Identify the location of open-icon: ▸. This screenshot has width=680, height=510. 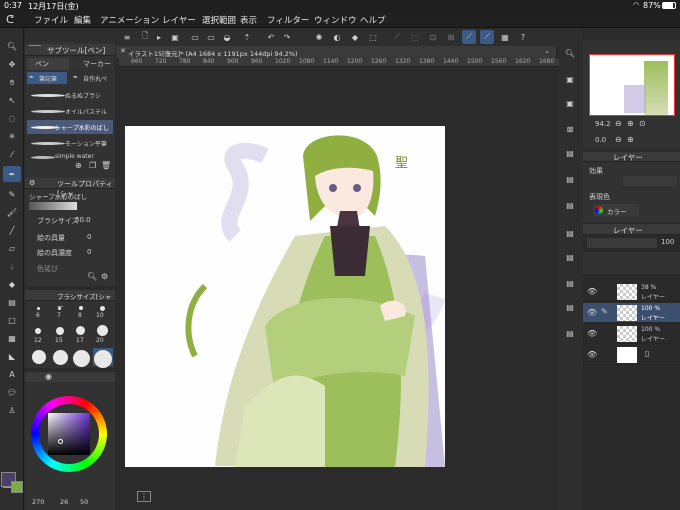
(159, 37).